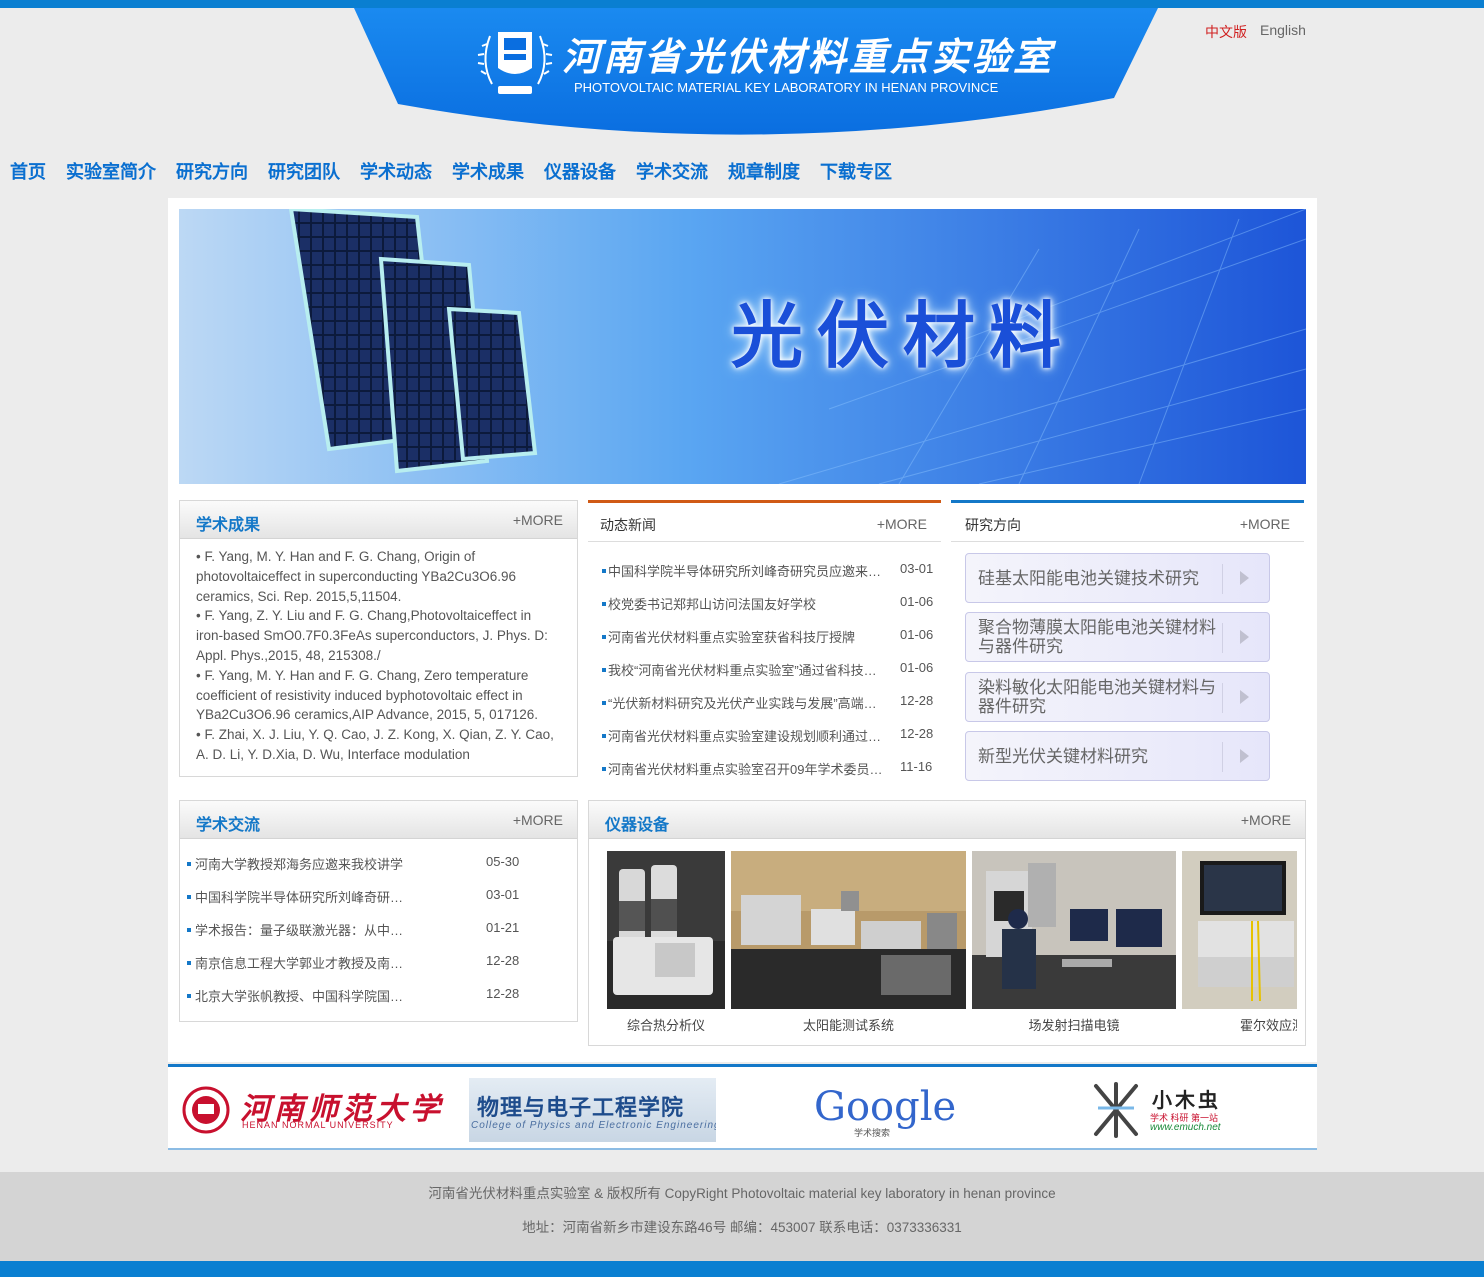  Describe the element at coordinates (488, 172) in the screenshot. I see `nav-item-academic-achievements: 学术成果` at that location.